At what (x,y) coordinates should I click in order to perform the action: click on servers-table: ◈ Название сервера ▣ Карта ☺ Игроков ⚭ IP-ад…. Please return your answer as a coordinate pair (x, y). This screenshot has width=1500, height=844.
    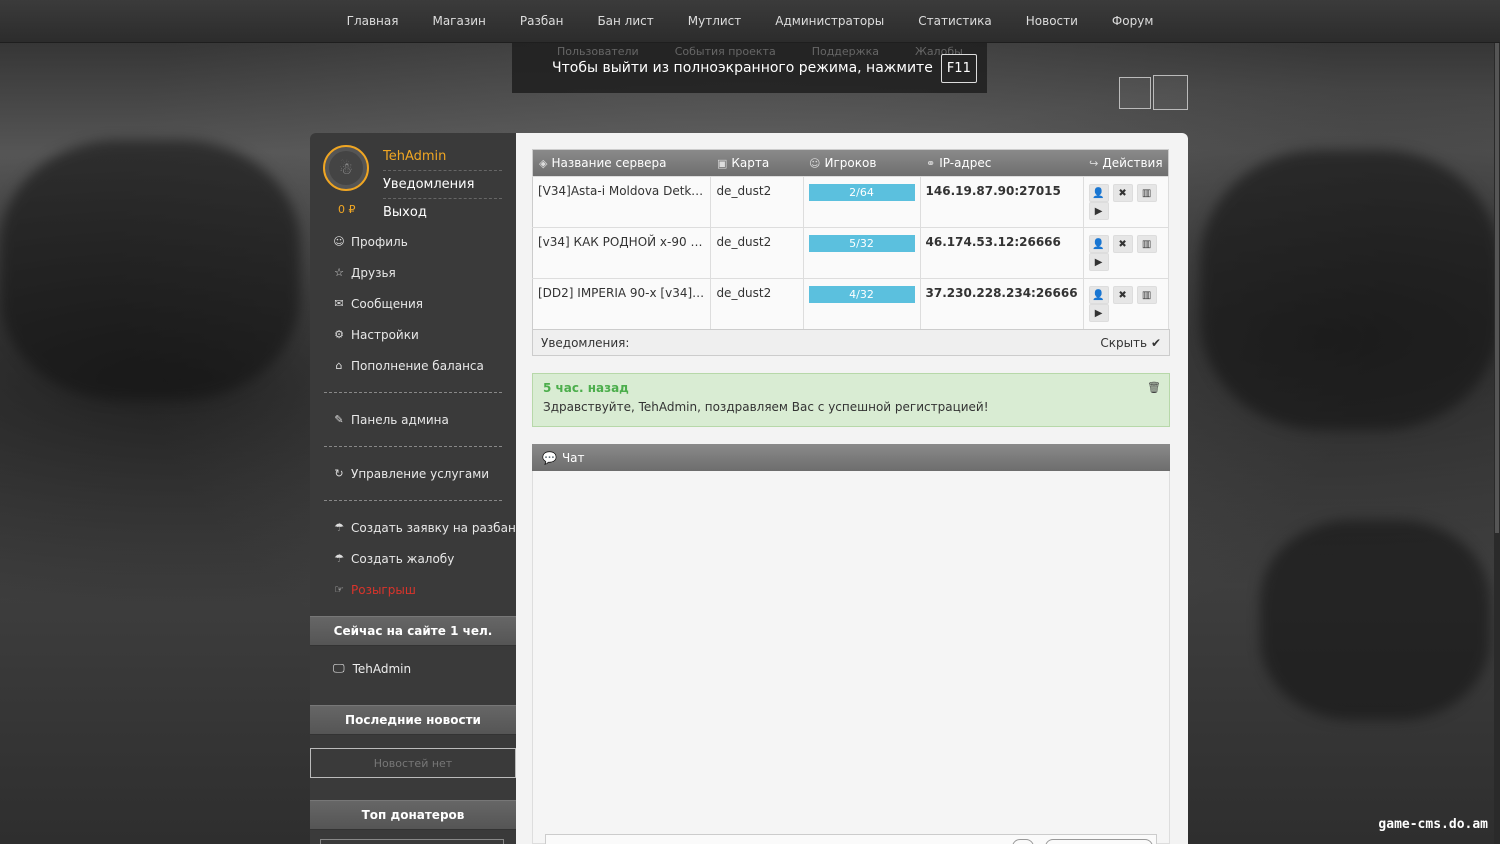
    Looking at the image, I should click on (851, 239).